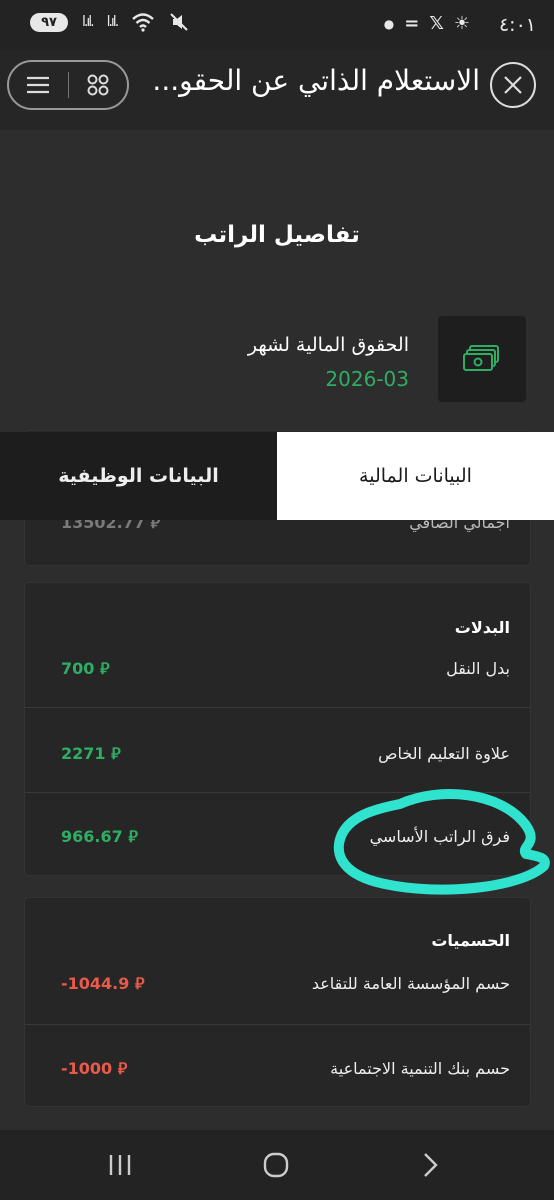 This screenshot has height=1200, width=554. I want to click on grid-circles-icon, so click(98, 85).